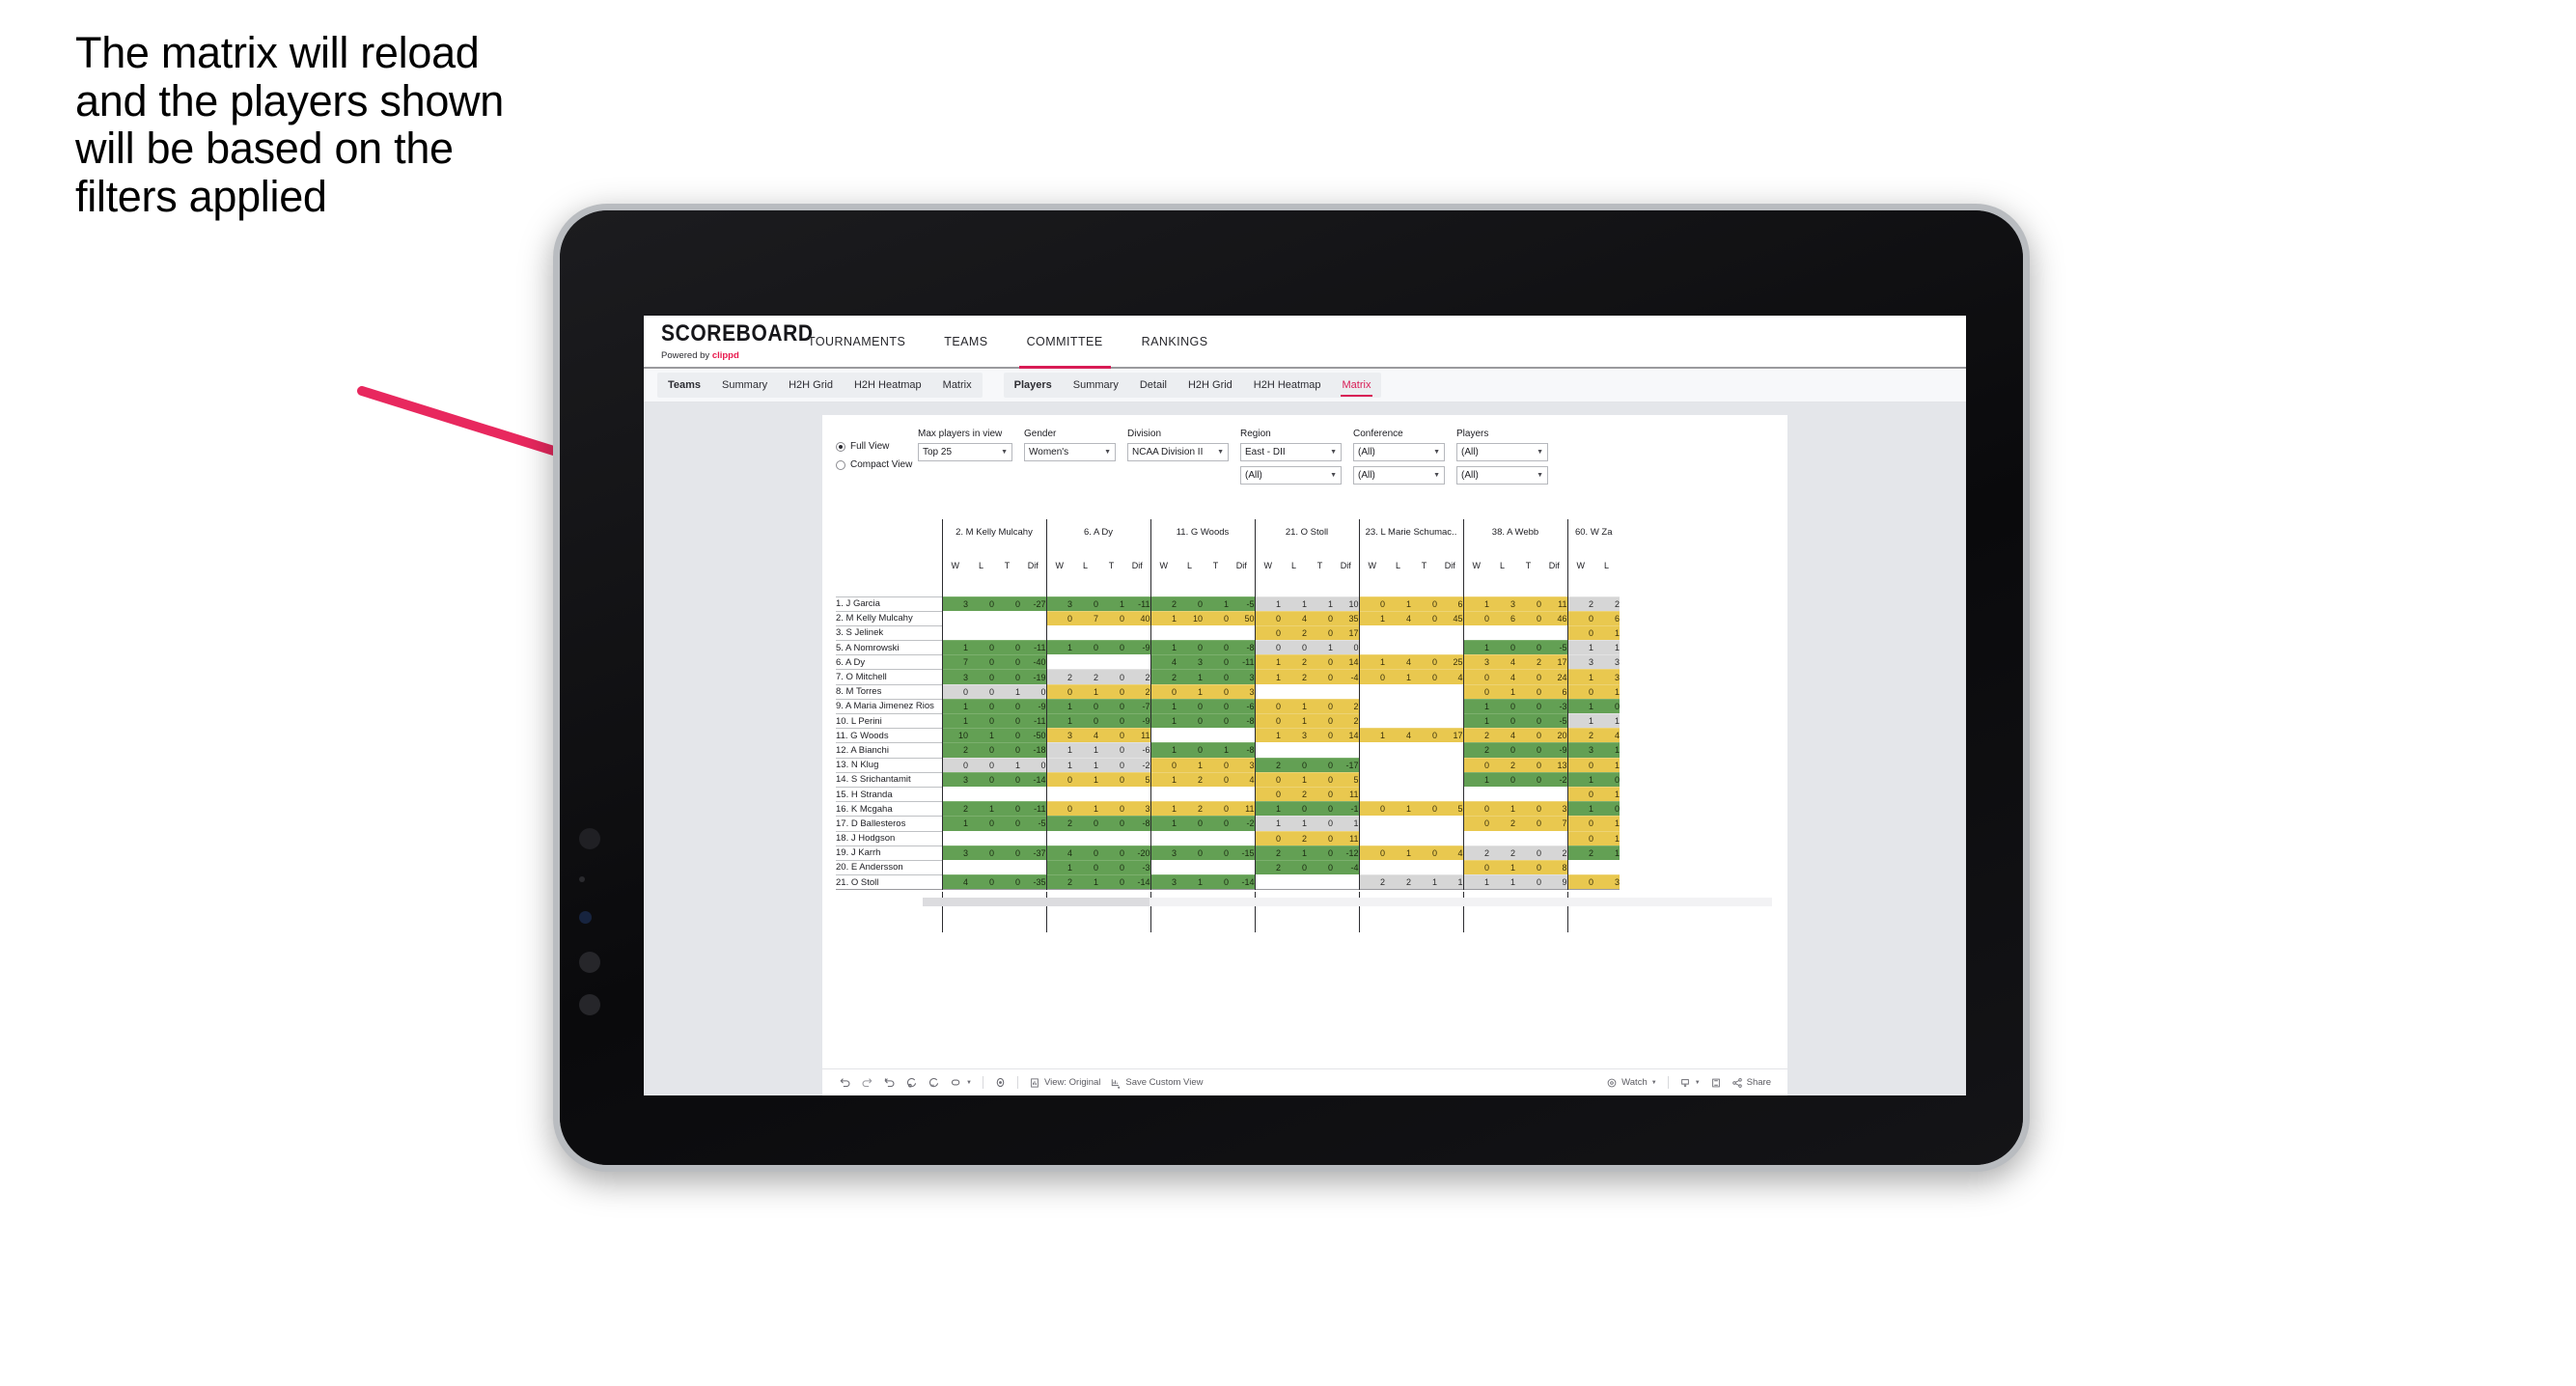 The height and width of the screenshot is (1386, 2576). What do you see at coordinates (889, 750) in the screenshot?
I see `matrix-row-label: 12. A Bianchi` at bounding box center [889, 750].